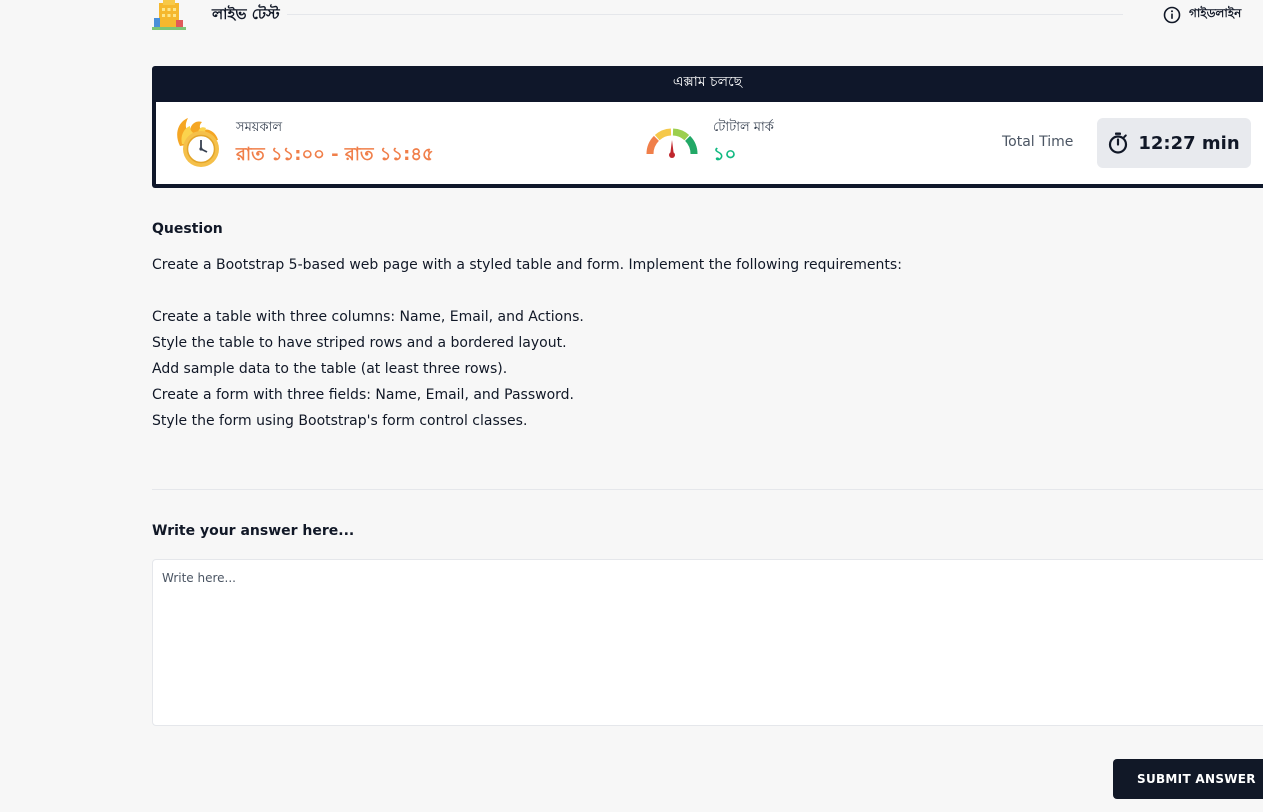 The height and width of the screenshot is (812, 1263). I want to click on guideline-label: গাইডলাইন, so click(1215, 13).